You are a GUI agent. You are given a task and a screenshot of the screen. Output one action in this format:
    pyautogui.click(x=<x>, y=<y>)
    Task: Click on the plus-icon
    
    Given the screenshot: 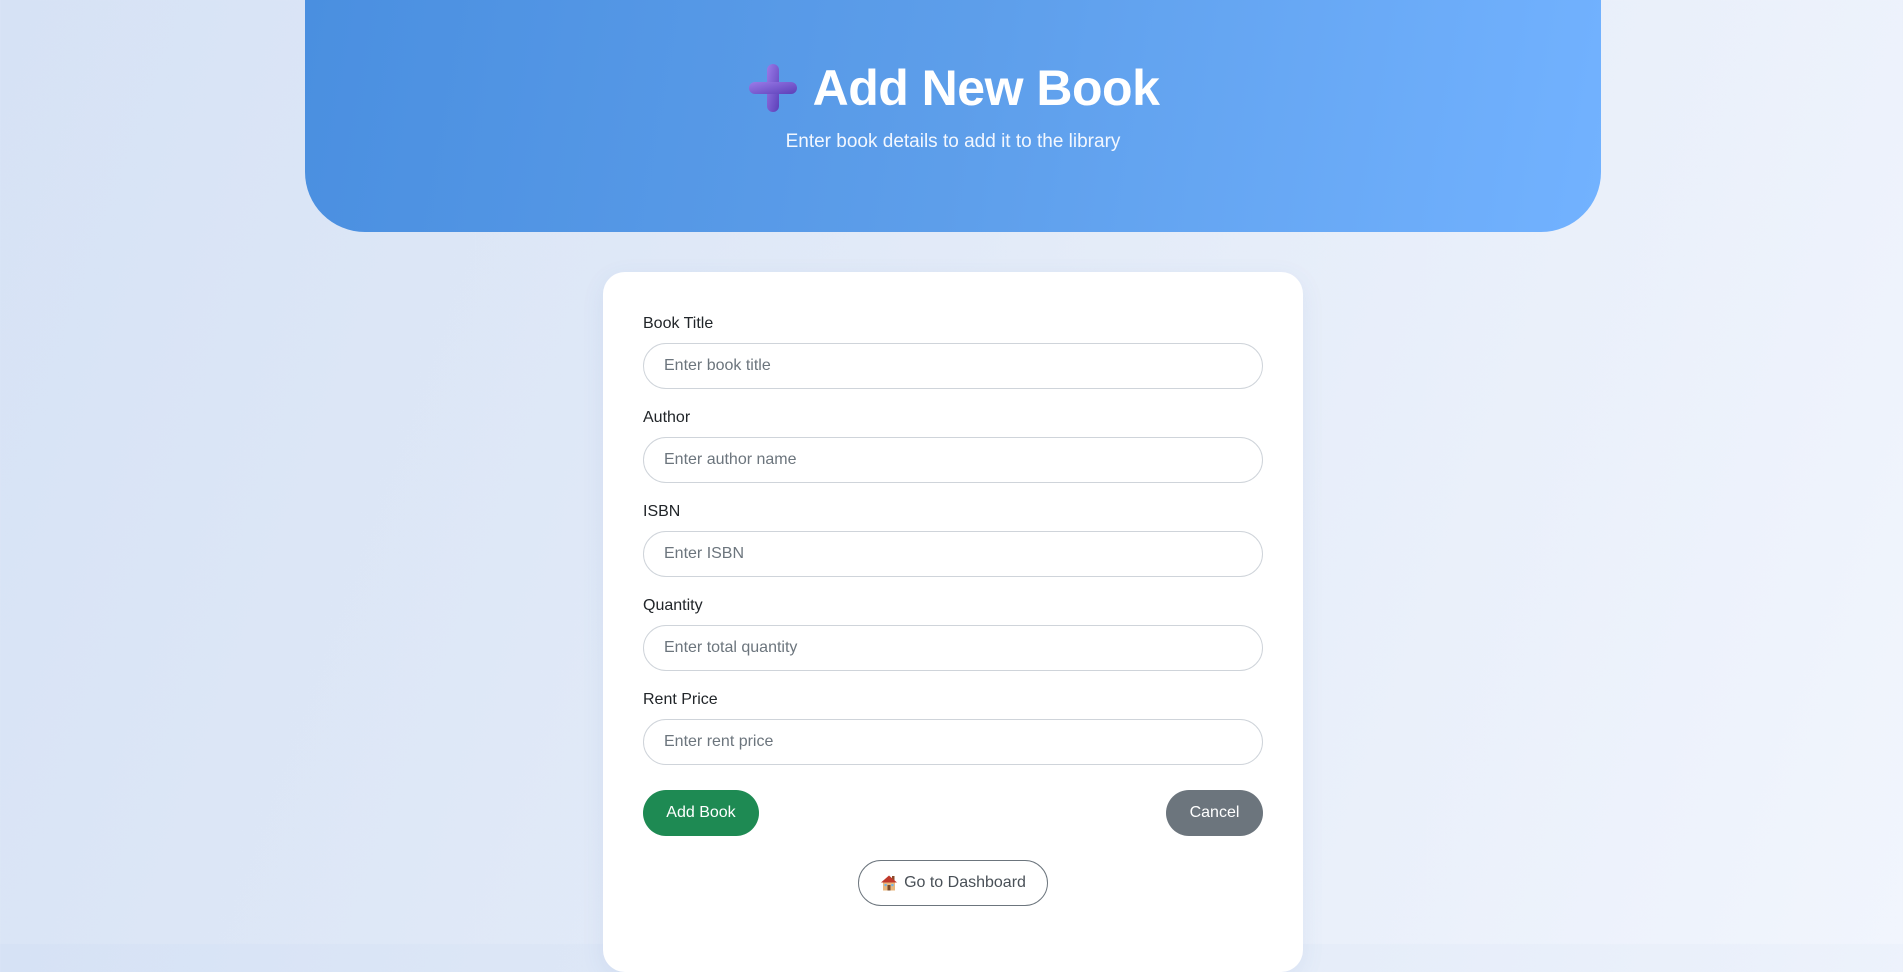 What is the action you would take?
    pyautogui.click(x=773, y=88)
    